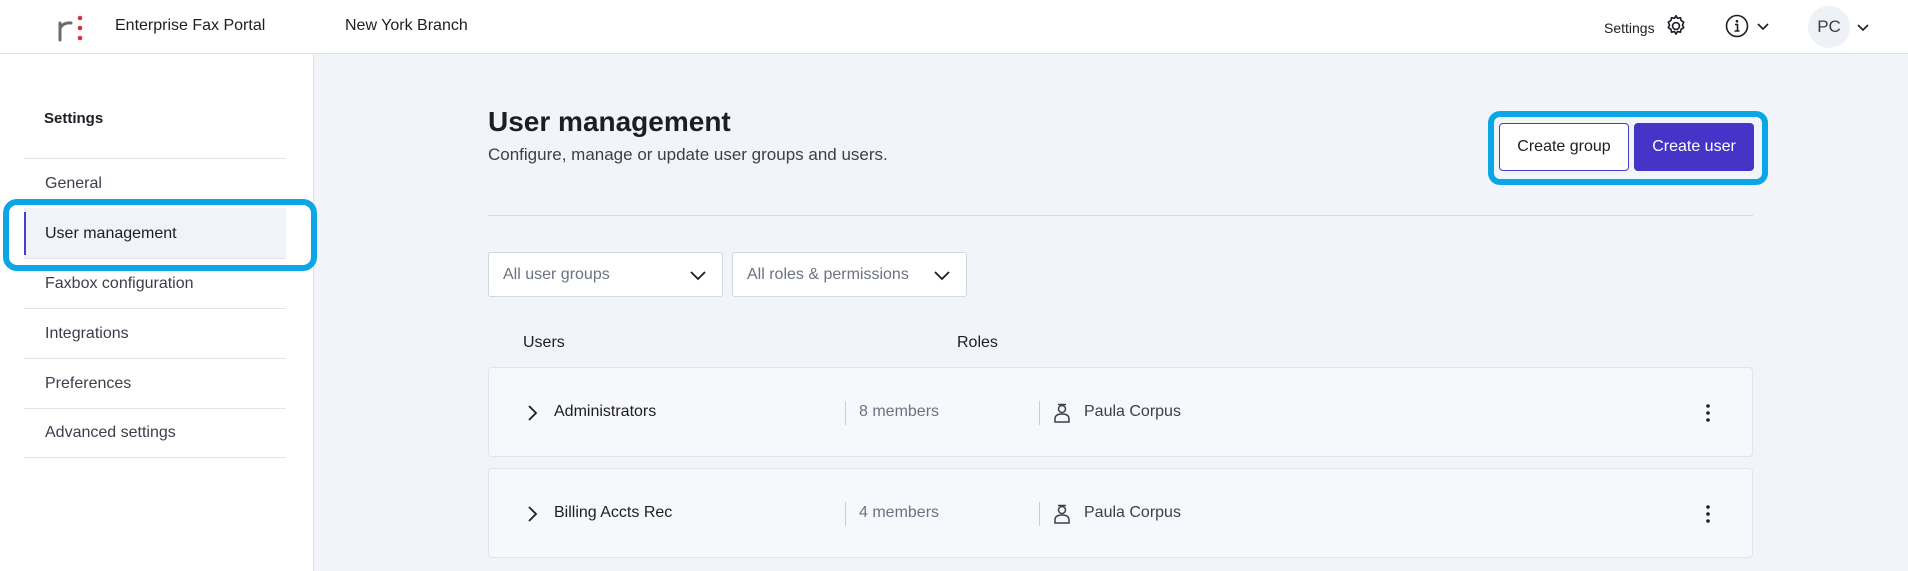  Describe the element at coordinates (609, 121) in the screenshot. I see `page-title: User management` at that location.